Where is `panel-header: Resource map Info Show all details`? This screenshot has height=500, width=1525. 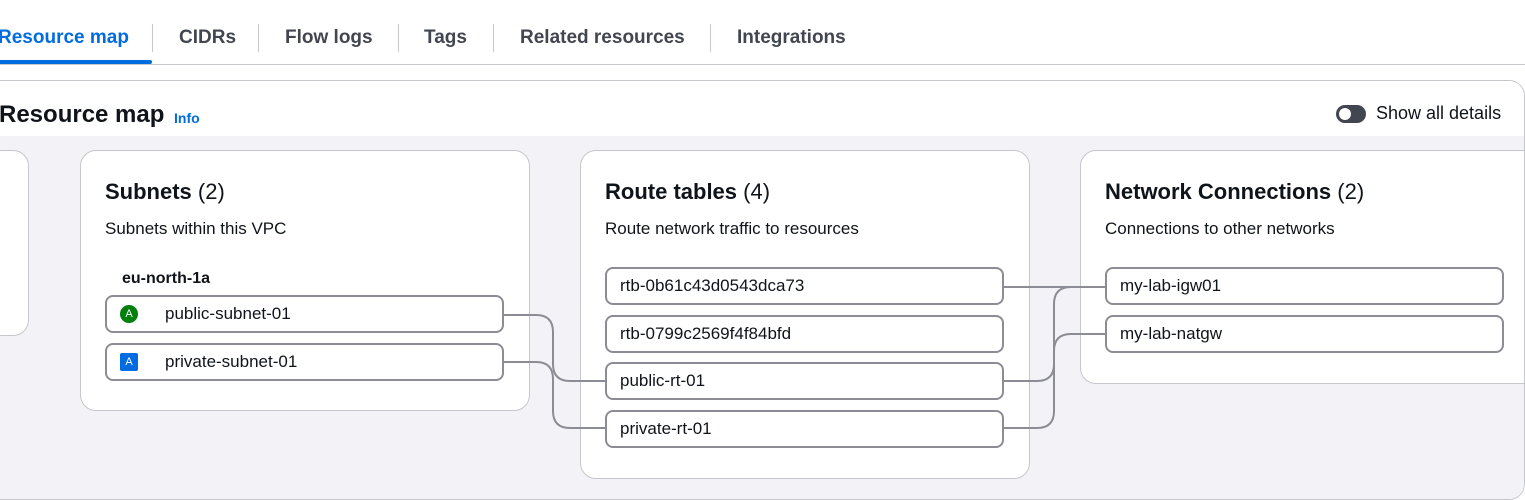
panel-header: Resource map Info Show all details is located at coordinates (762, 108).